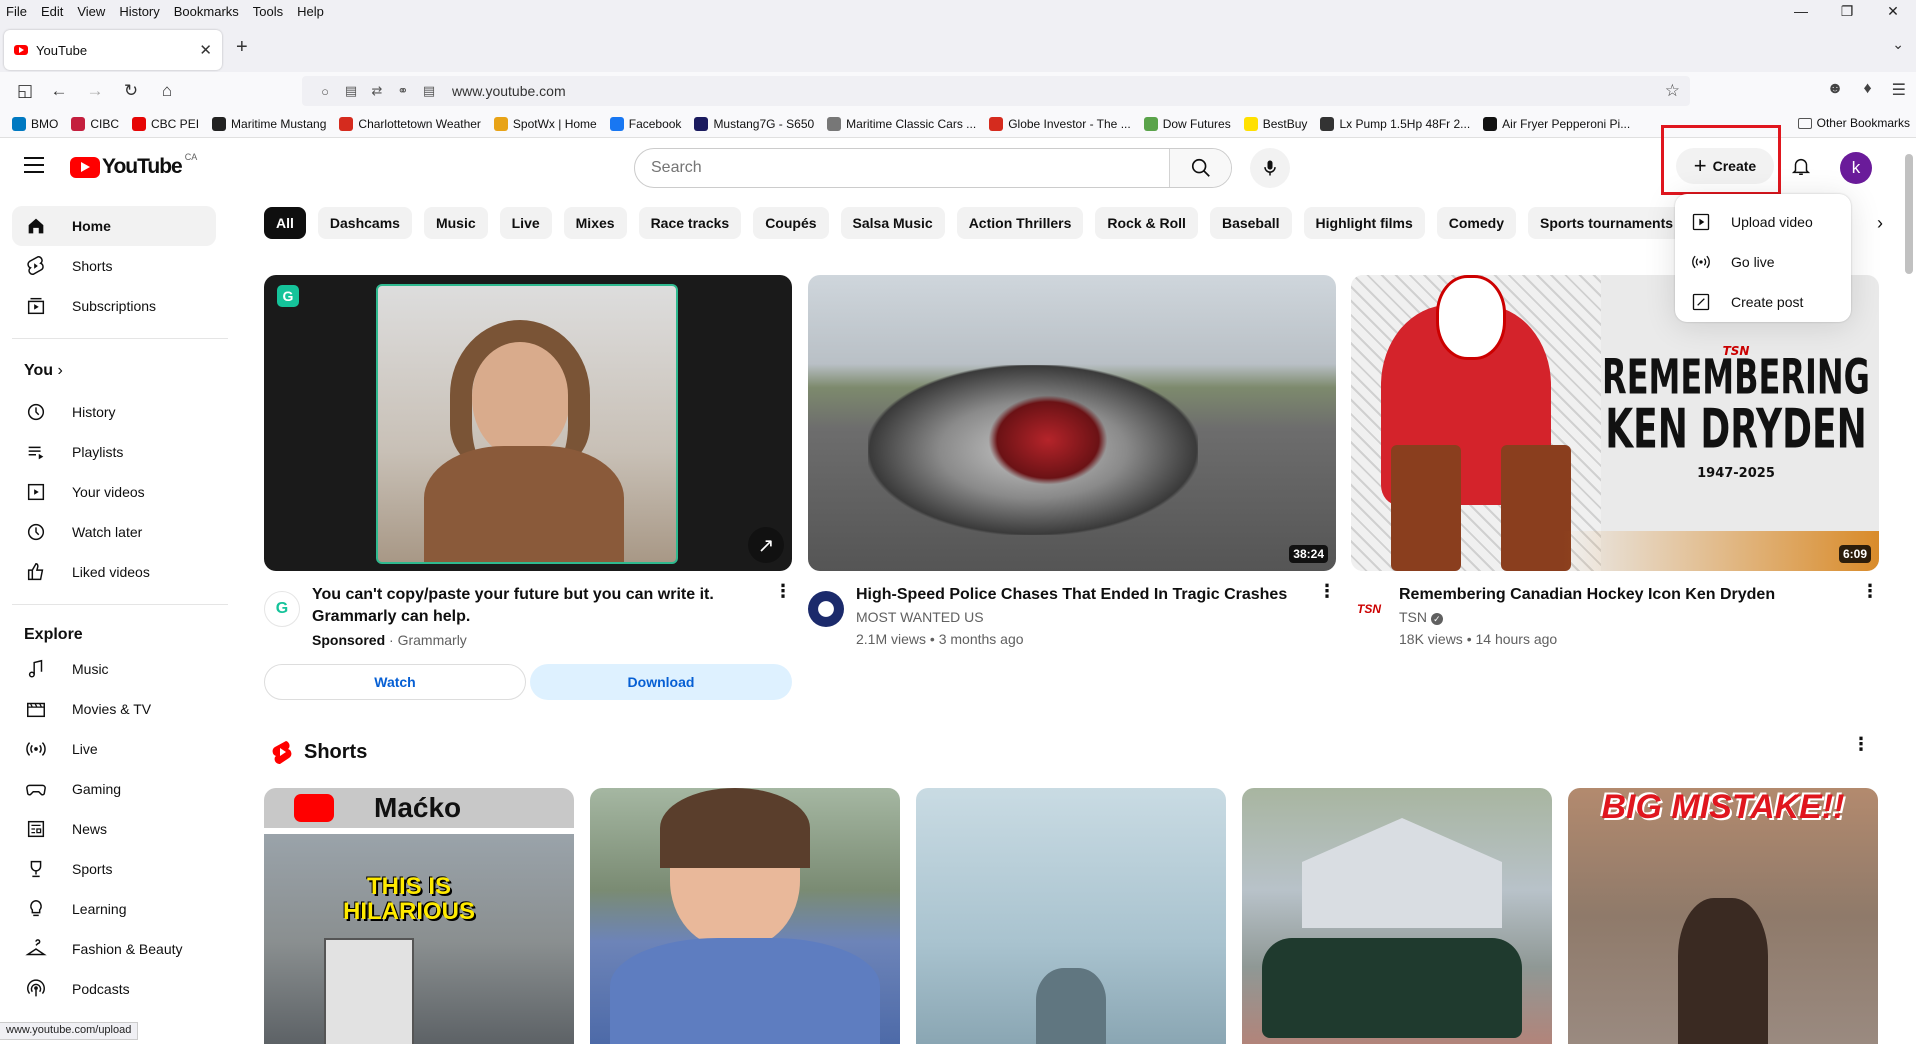  What do you see at coordinates (1369, 609) in the screenshot?
I see `channel-avatar: TSN` at bounding box center [1369, 609].